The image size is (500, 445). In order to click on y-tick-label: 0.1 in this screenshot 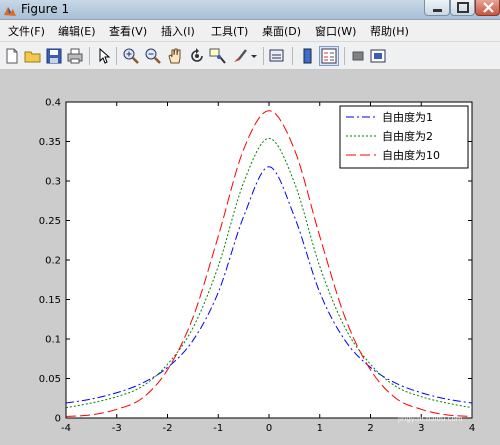, I will do `click(53, 340)`.